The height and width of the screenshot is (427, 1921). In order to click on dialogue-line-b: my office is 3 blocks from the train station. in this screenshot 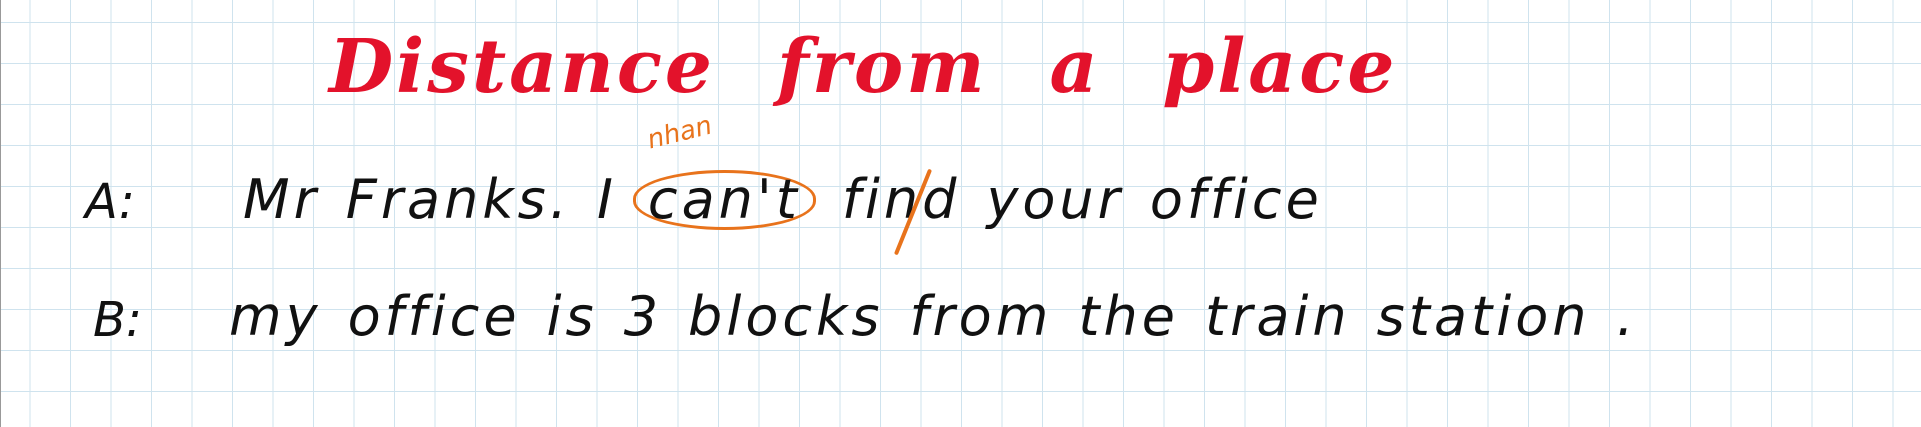, I will do `click(946, 317)`.